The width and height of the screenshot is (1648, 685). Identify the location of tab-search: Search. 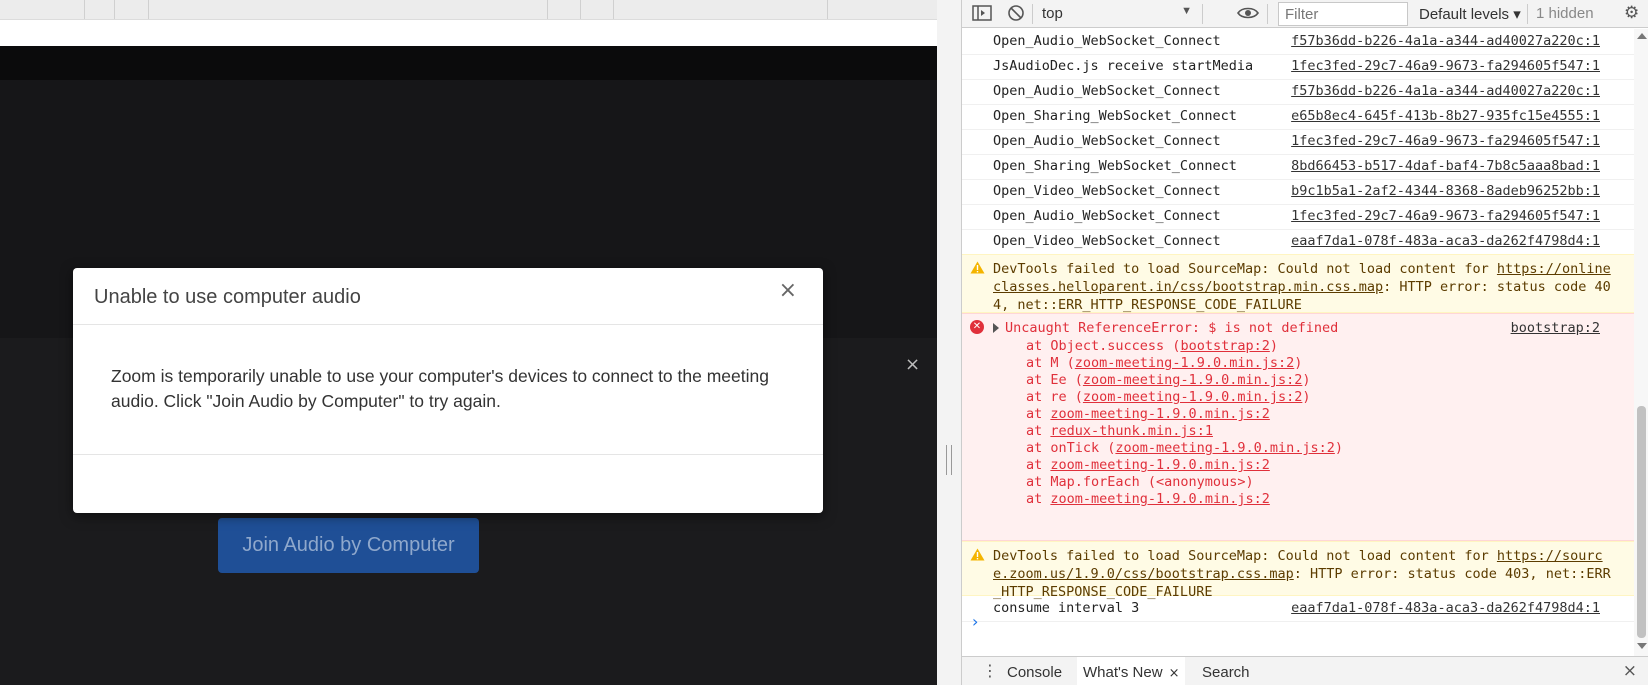
(1226, 672).